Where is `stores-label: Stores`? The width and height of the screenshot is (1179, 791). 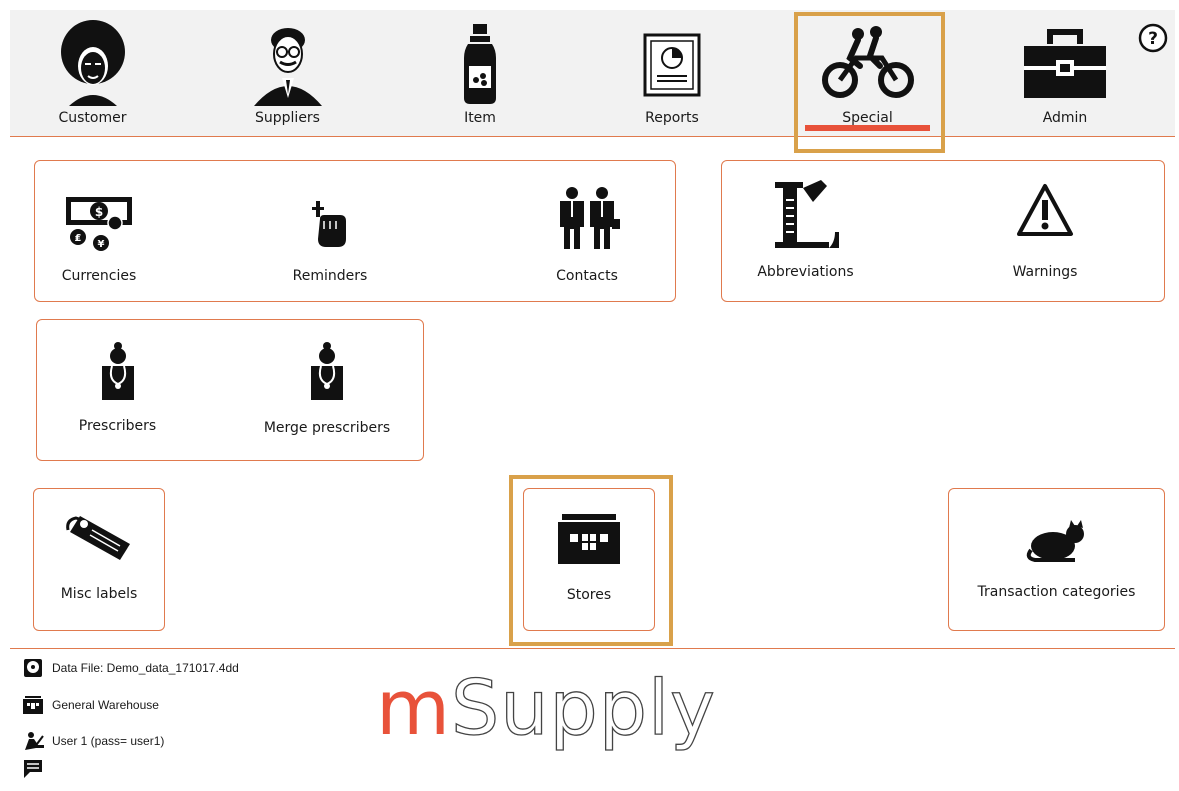
stores-label: Stores is located at coordinates (589, 595).